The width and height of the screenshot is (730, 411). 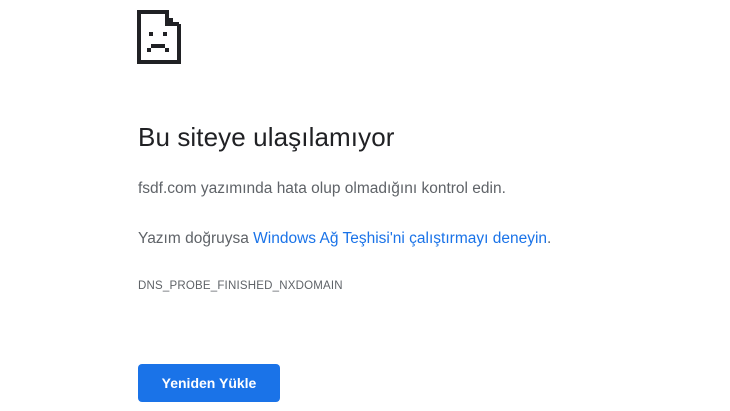 What do you see at coordinates (209, 383) in the screenshot?
I see `reload-button: Yeniden Yükle` at bounding box center [209, 383].